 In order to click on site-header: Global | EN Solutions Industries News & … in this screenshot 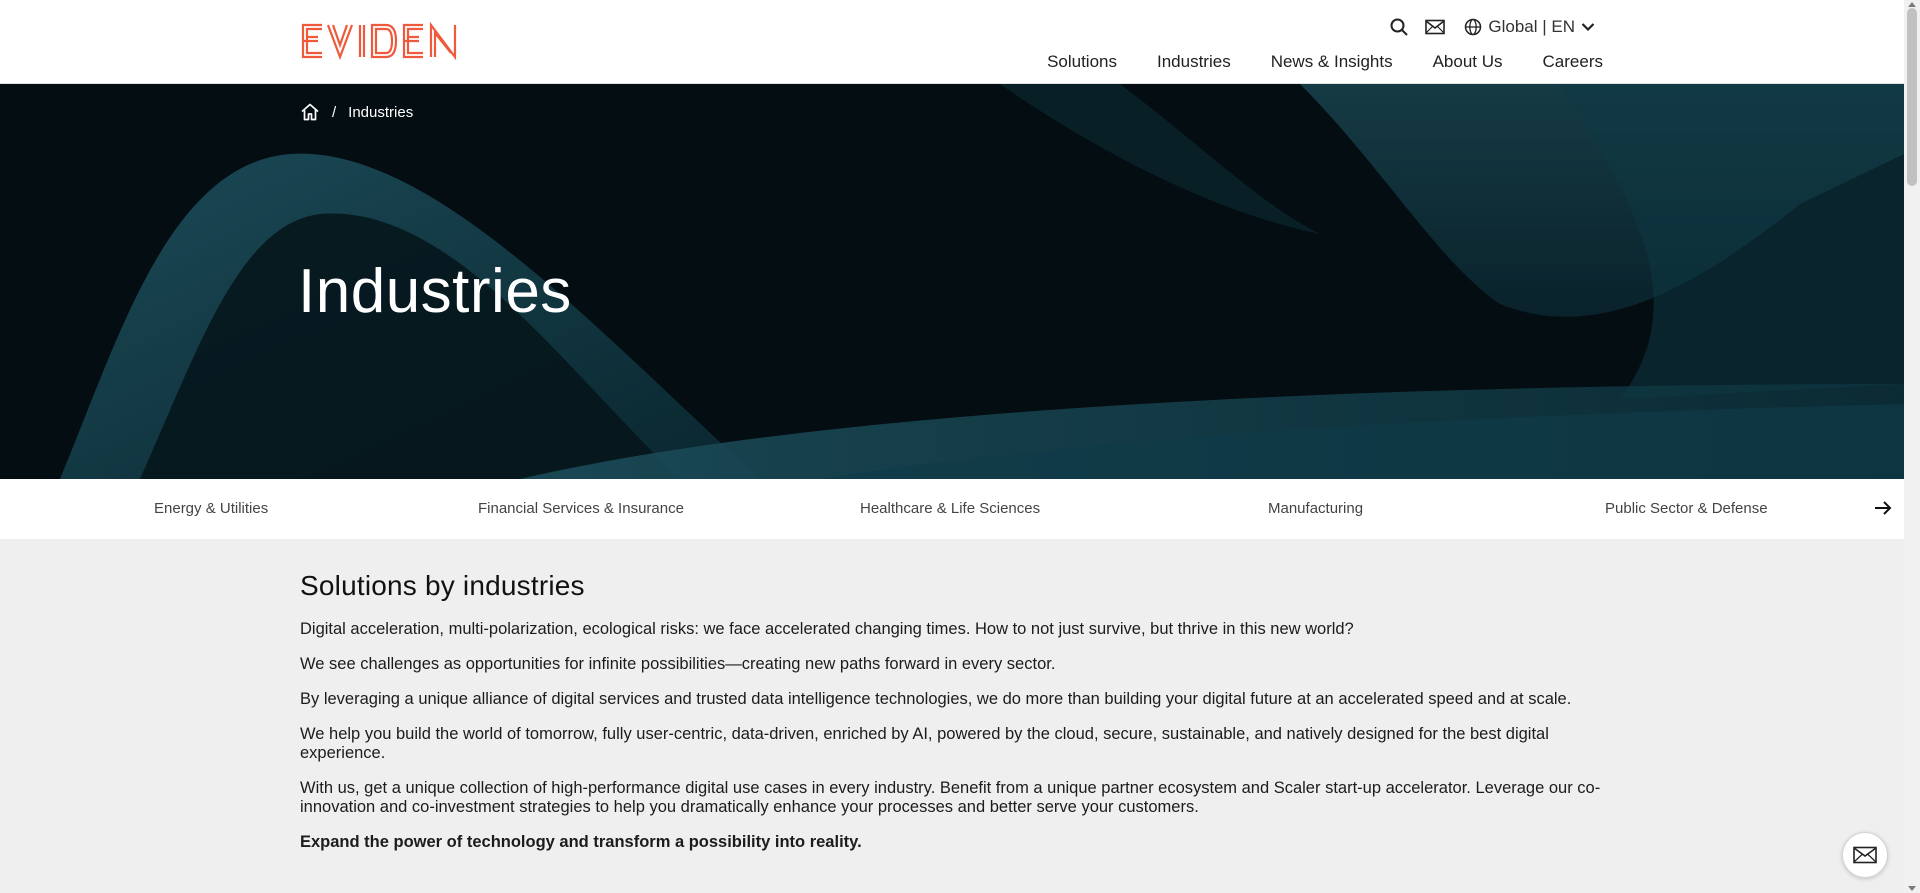, I will do `click(952, 42)`.